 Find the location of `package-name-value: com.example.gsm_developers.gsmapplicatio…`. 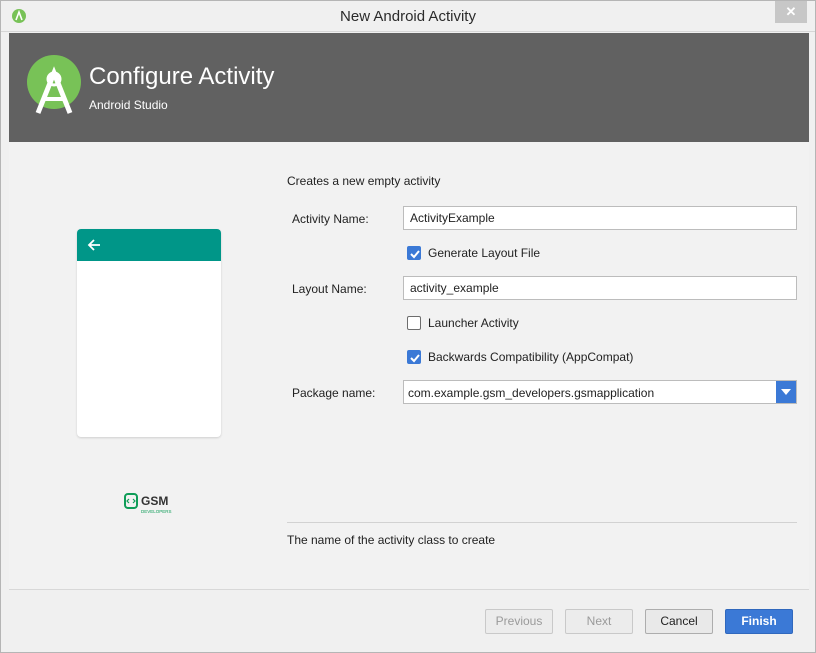

package-name-value: com.example.gsm_developers.gsmapplicatio… is located at coordinates (531, 393).